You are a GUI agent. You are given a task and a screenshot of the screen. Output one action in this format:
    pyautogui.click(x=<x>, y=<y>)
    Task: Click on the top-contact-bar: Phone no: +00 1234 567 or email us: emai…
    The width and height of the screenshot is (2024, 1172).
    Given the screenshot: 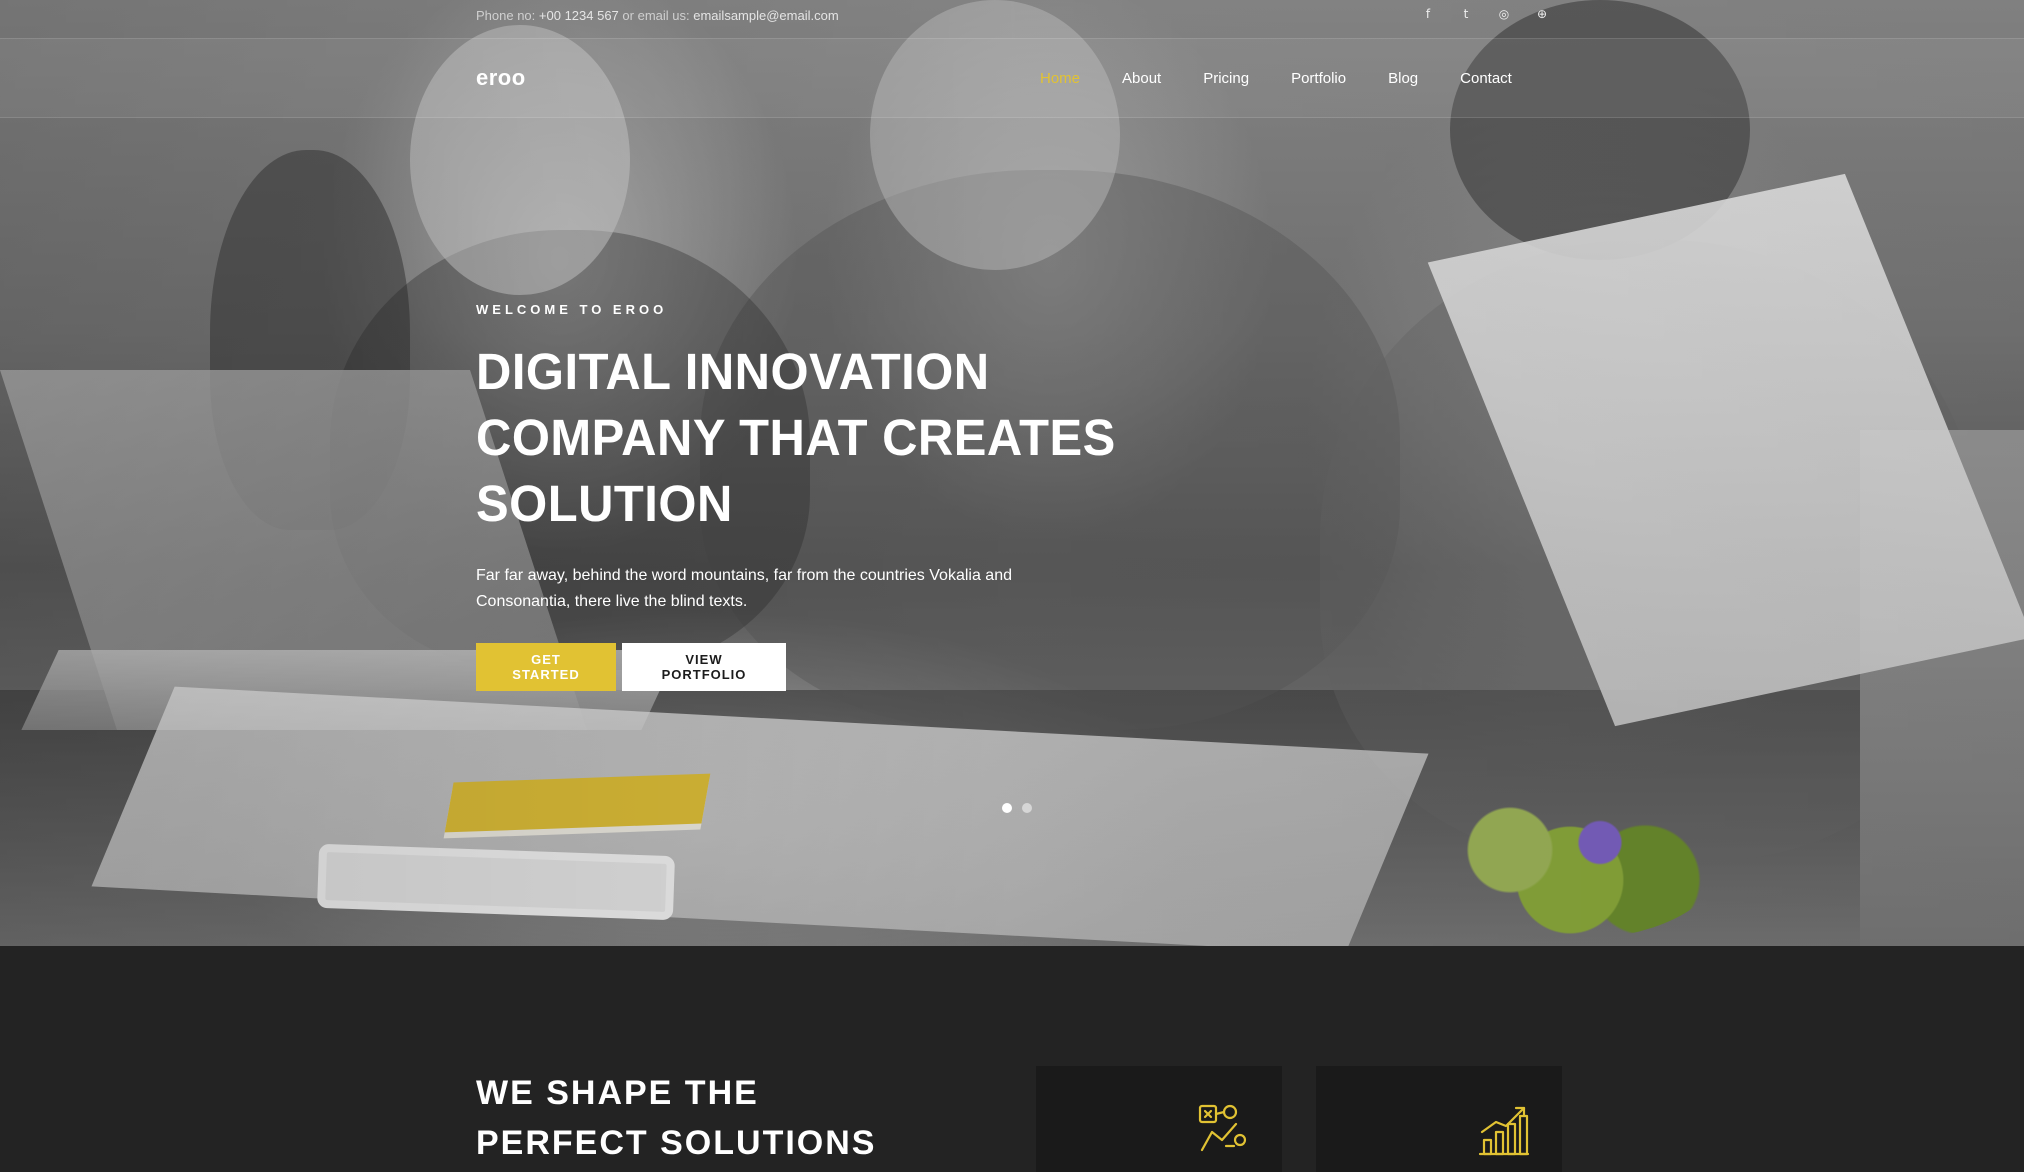 What is the action you would take?
    pyautogui.click(x=1012, y=16)
    